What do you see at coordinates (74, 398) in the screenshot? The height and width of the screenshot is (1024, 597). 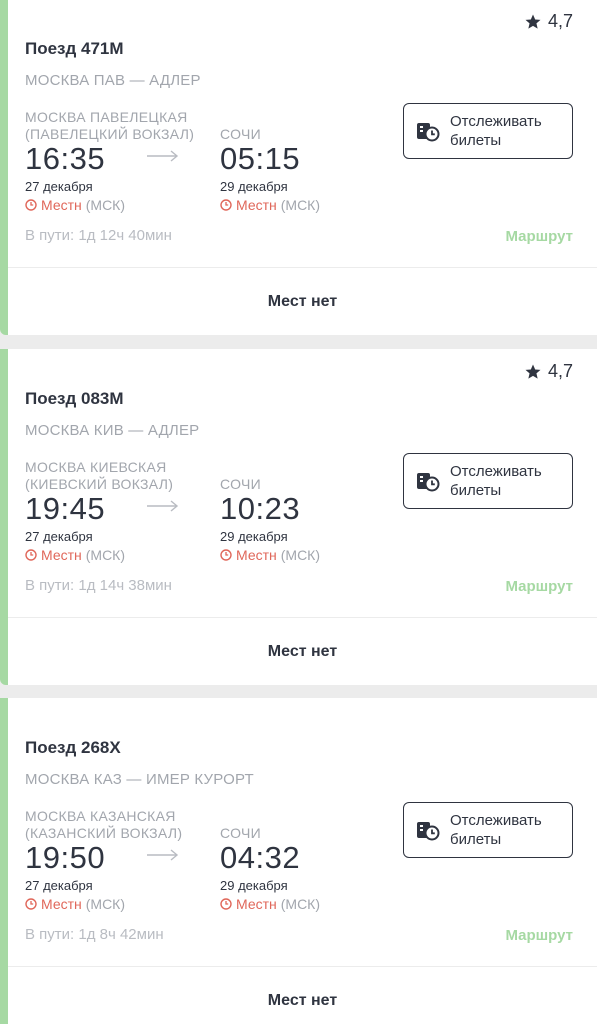 I see `train-title: Поезд 083М` at bounding box center [74, 398].